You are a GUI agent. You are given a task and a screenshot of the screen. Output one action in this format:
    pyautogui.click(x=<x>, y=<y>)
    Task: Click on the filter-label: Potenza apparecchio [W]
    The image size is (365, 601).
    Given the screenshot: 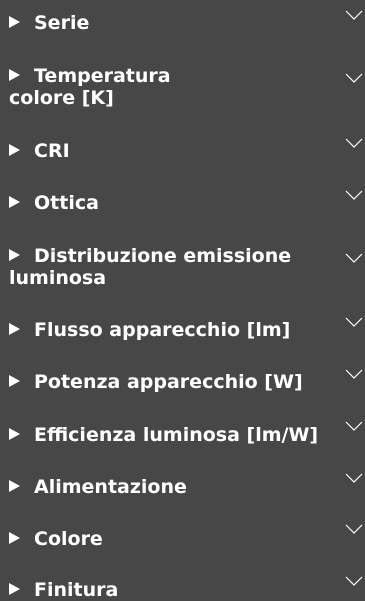 What is the action you would take?
    pyautogui.click(x=168, y=382)
    